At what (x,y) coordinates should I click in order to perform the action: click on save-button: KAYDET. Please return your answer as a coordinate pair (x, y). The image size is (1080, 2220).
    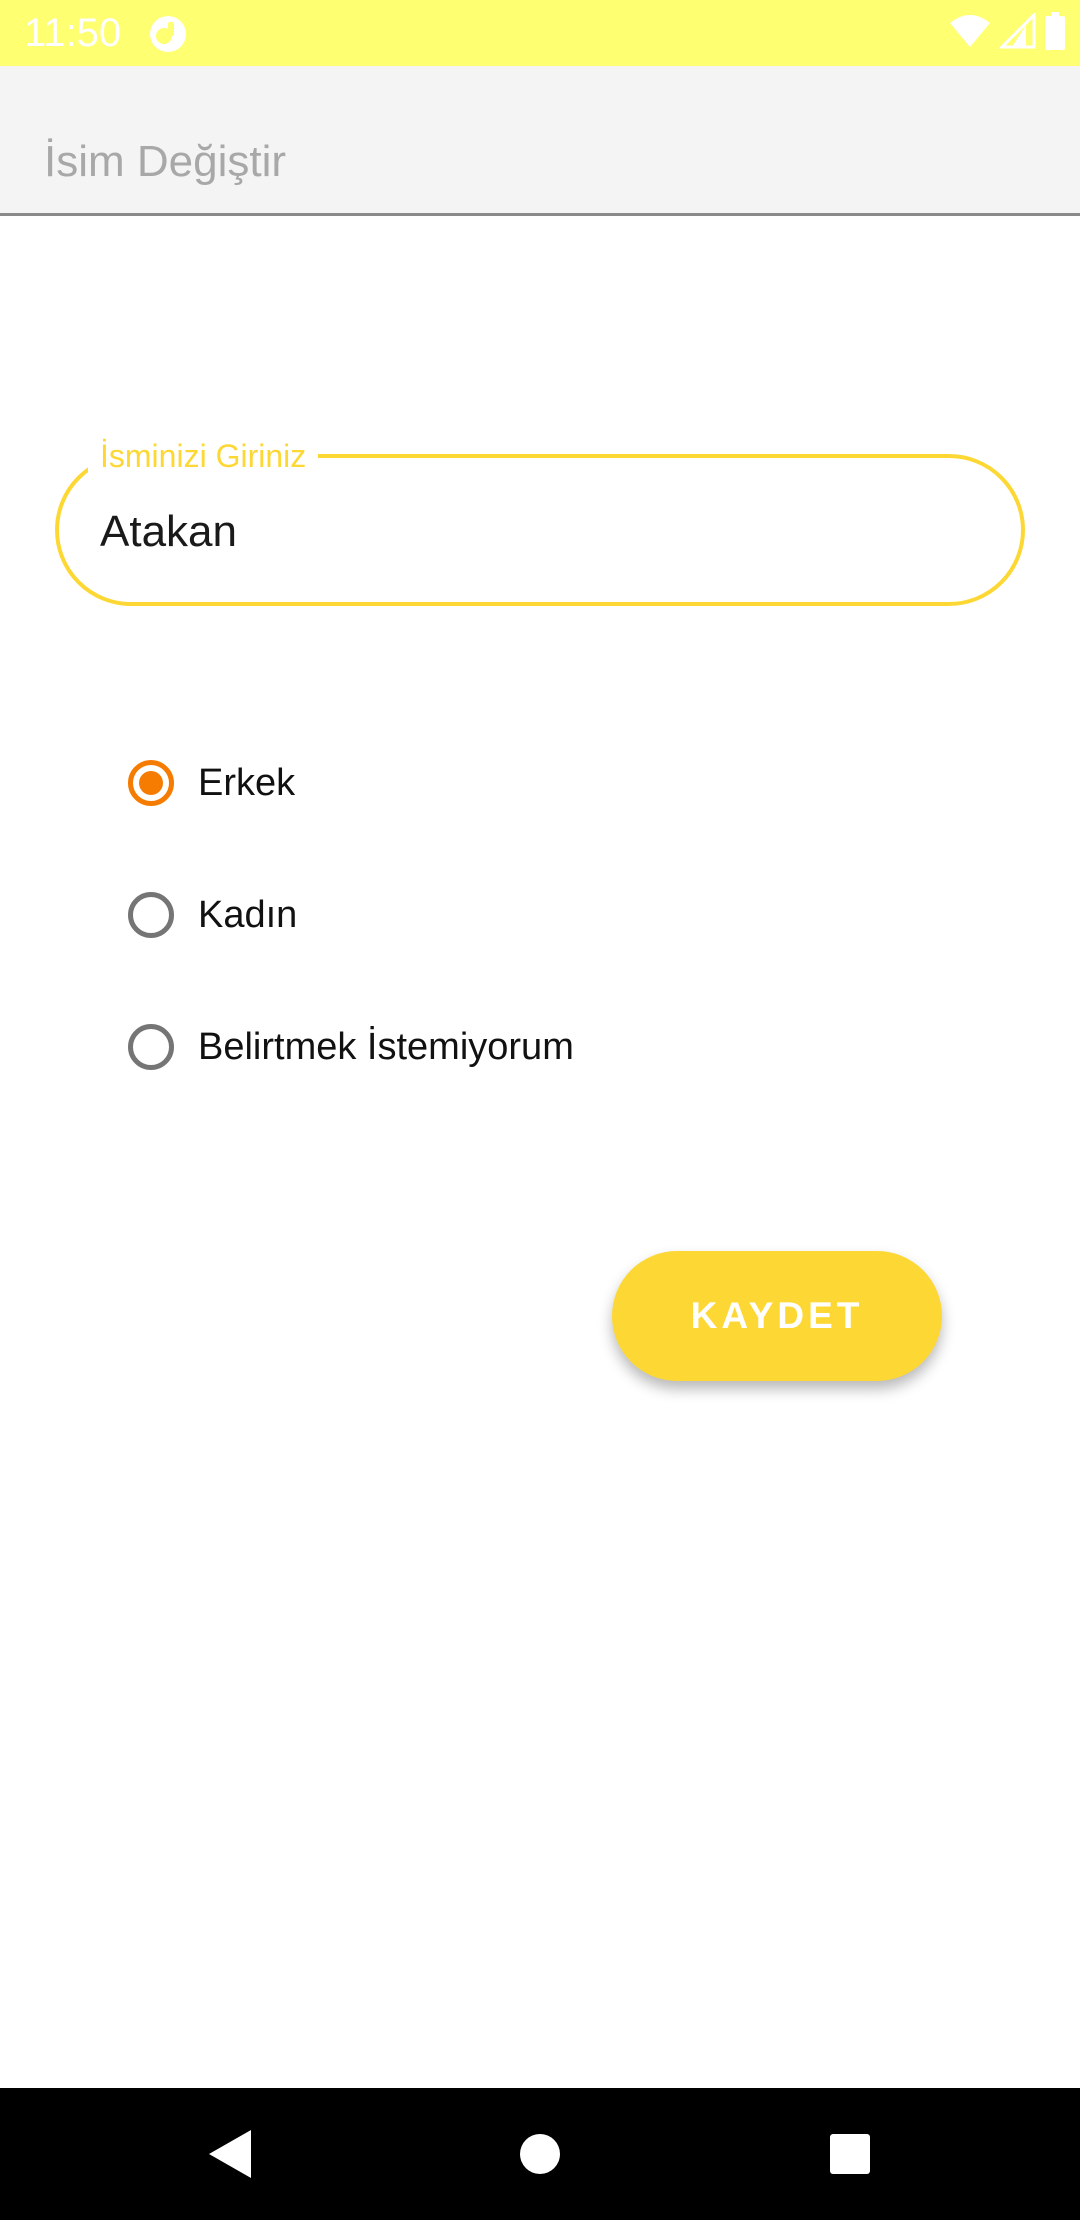
    Looking at the image, I should click on (777, 1316).